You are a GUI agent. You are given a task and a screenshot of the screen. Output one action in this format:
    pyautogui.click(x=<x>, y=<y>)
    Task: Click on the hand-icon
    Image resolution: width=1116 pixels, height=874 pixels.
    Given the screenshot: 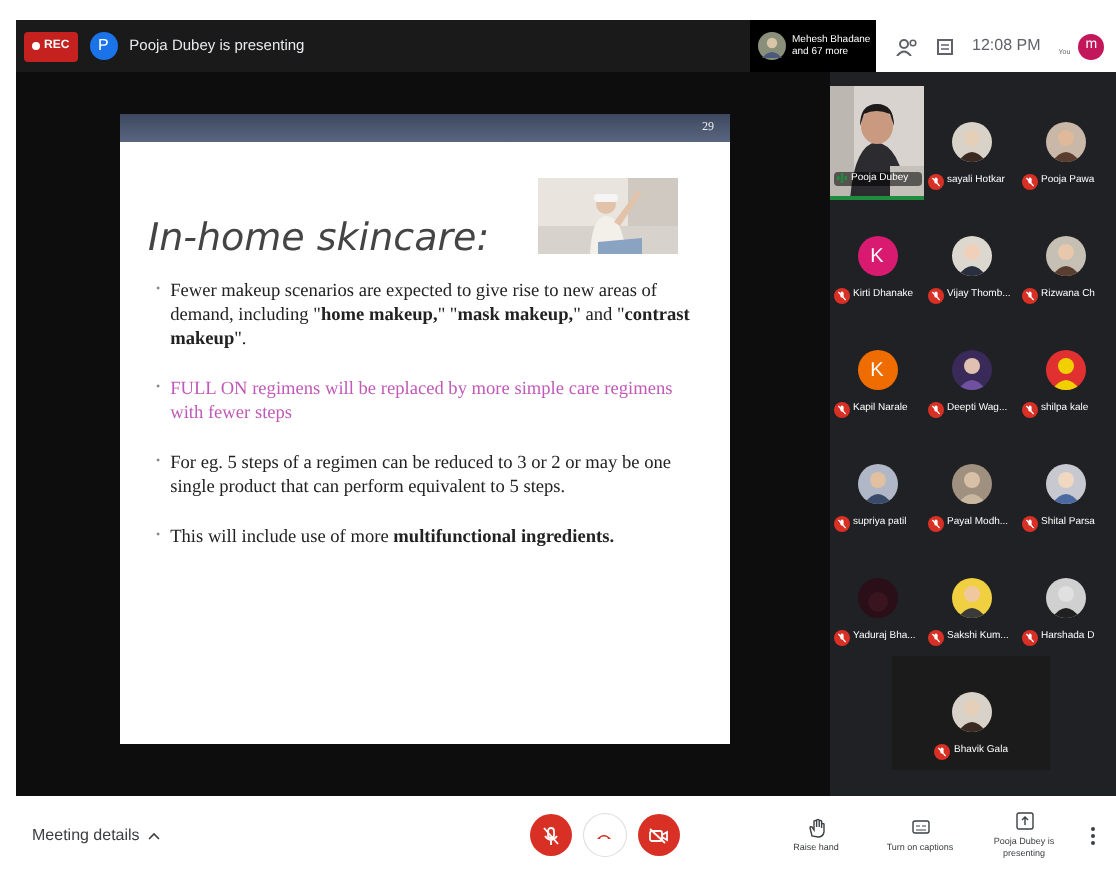 What is the action you would take?
    pyautogui.click(x=816, y=827)
    